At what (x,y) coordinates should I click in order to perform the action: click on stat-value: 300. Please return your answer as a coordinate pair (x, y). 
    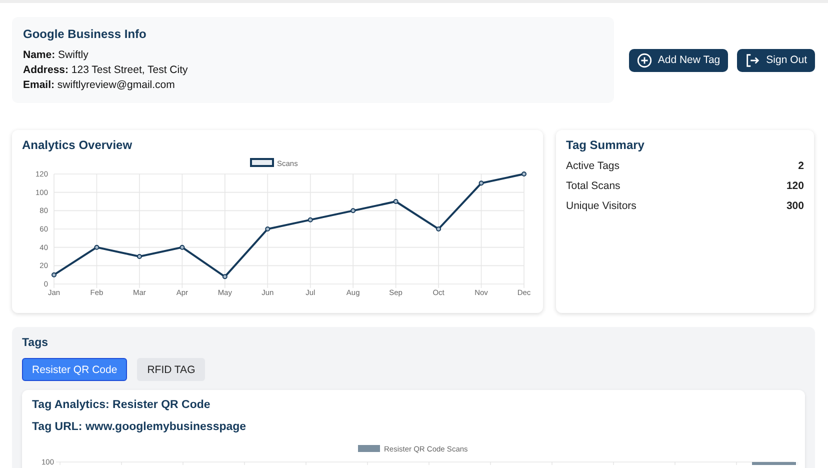
    Looking at the image, I should click on (795, 206).